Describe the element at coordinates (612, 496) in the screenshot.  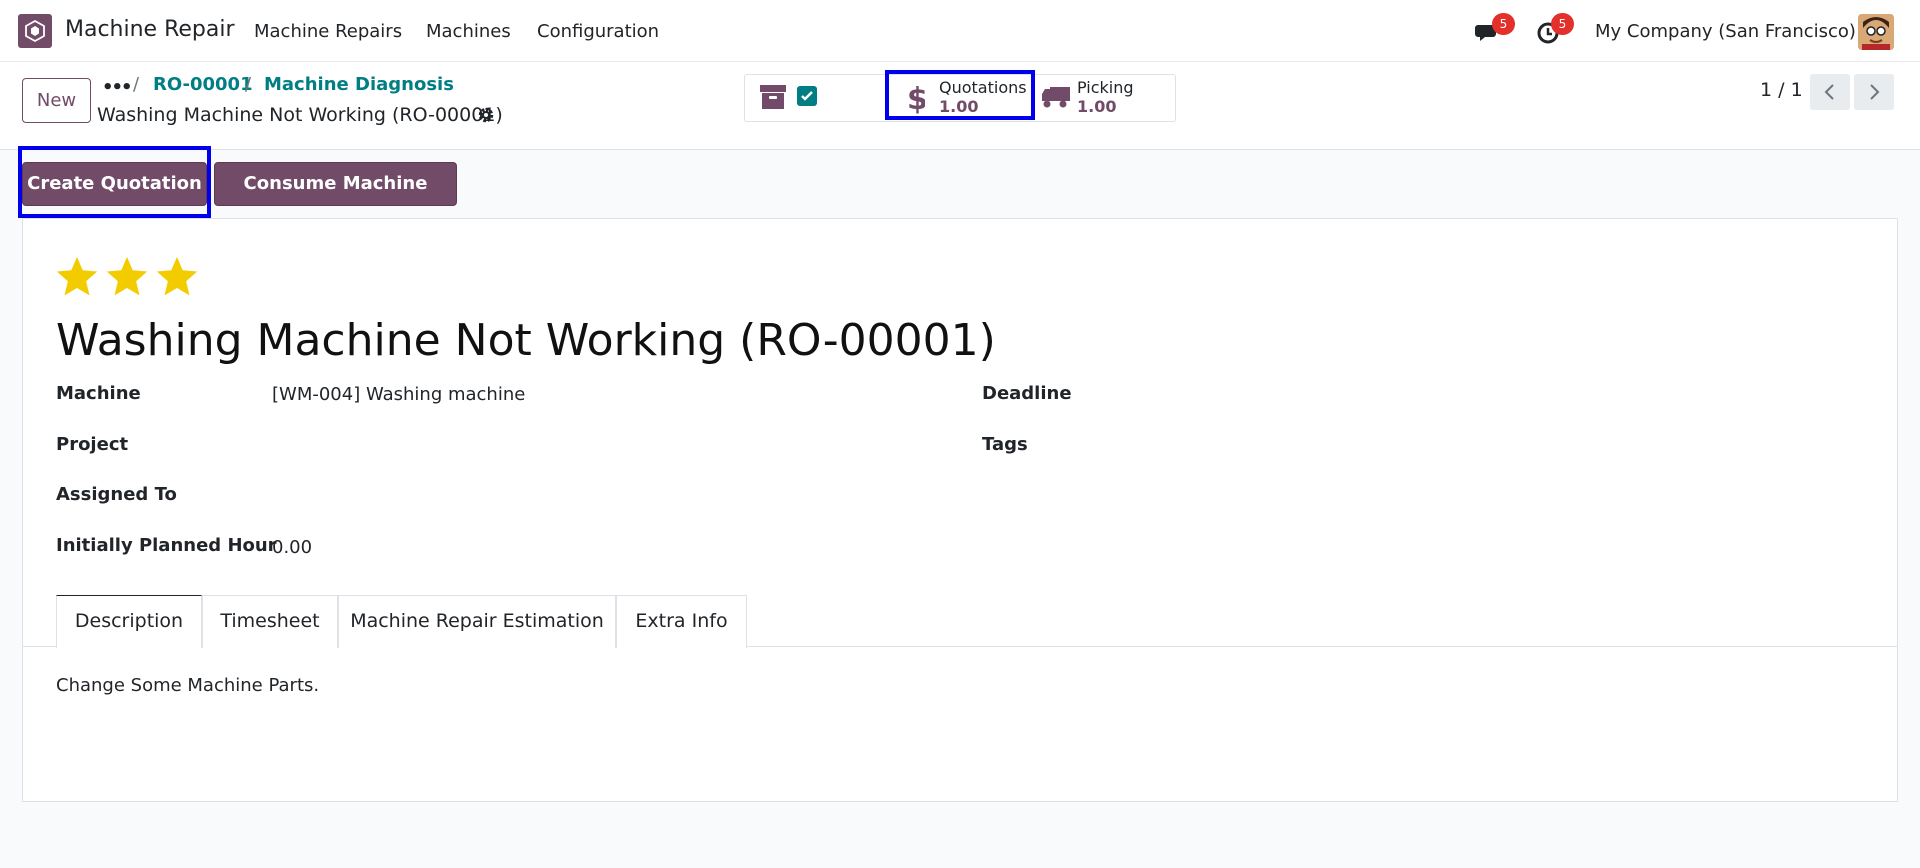
I see `assigned-to-field` at that location.